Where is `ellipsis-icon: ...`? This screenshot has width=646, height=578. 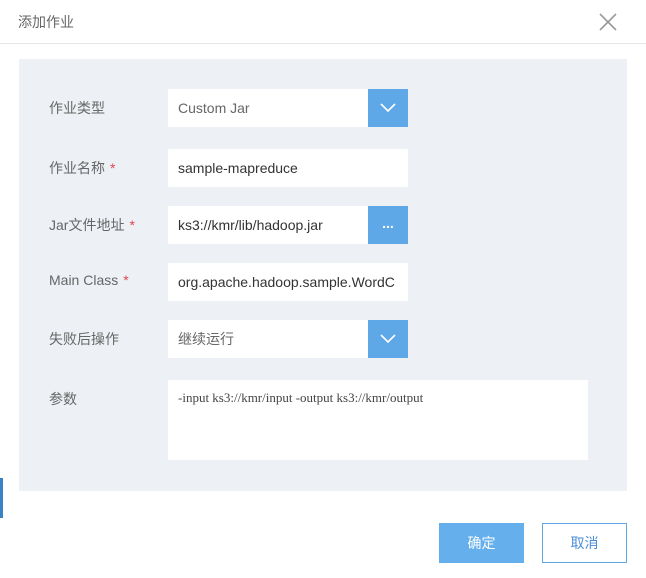
ellipsis-icon: ... is located at coordinates (388, 223).